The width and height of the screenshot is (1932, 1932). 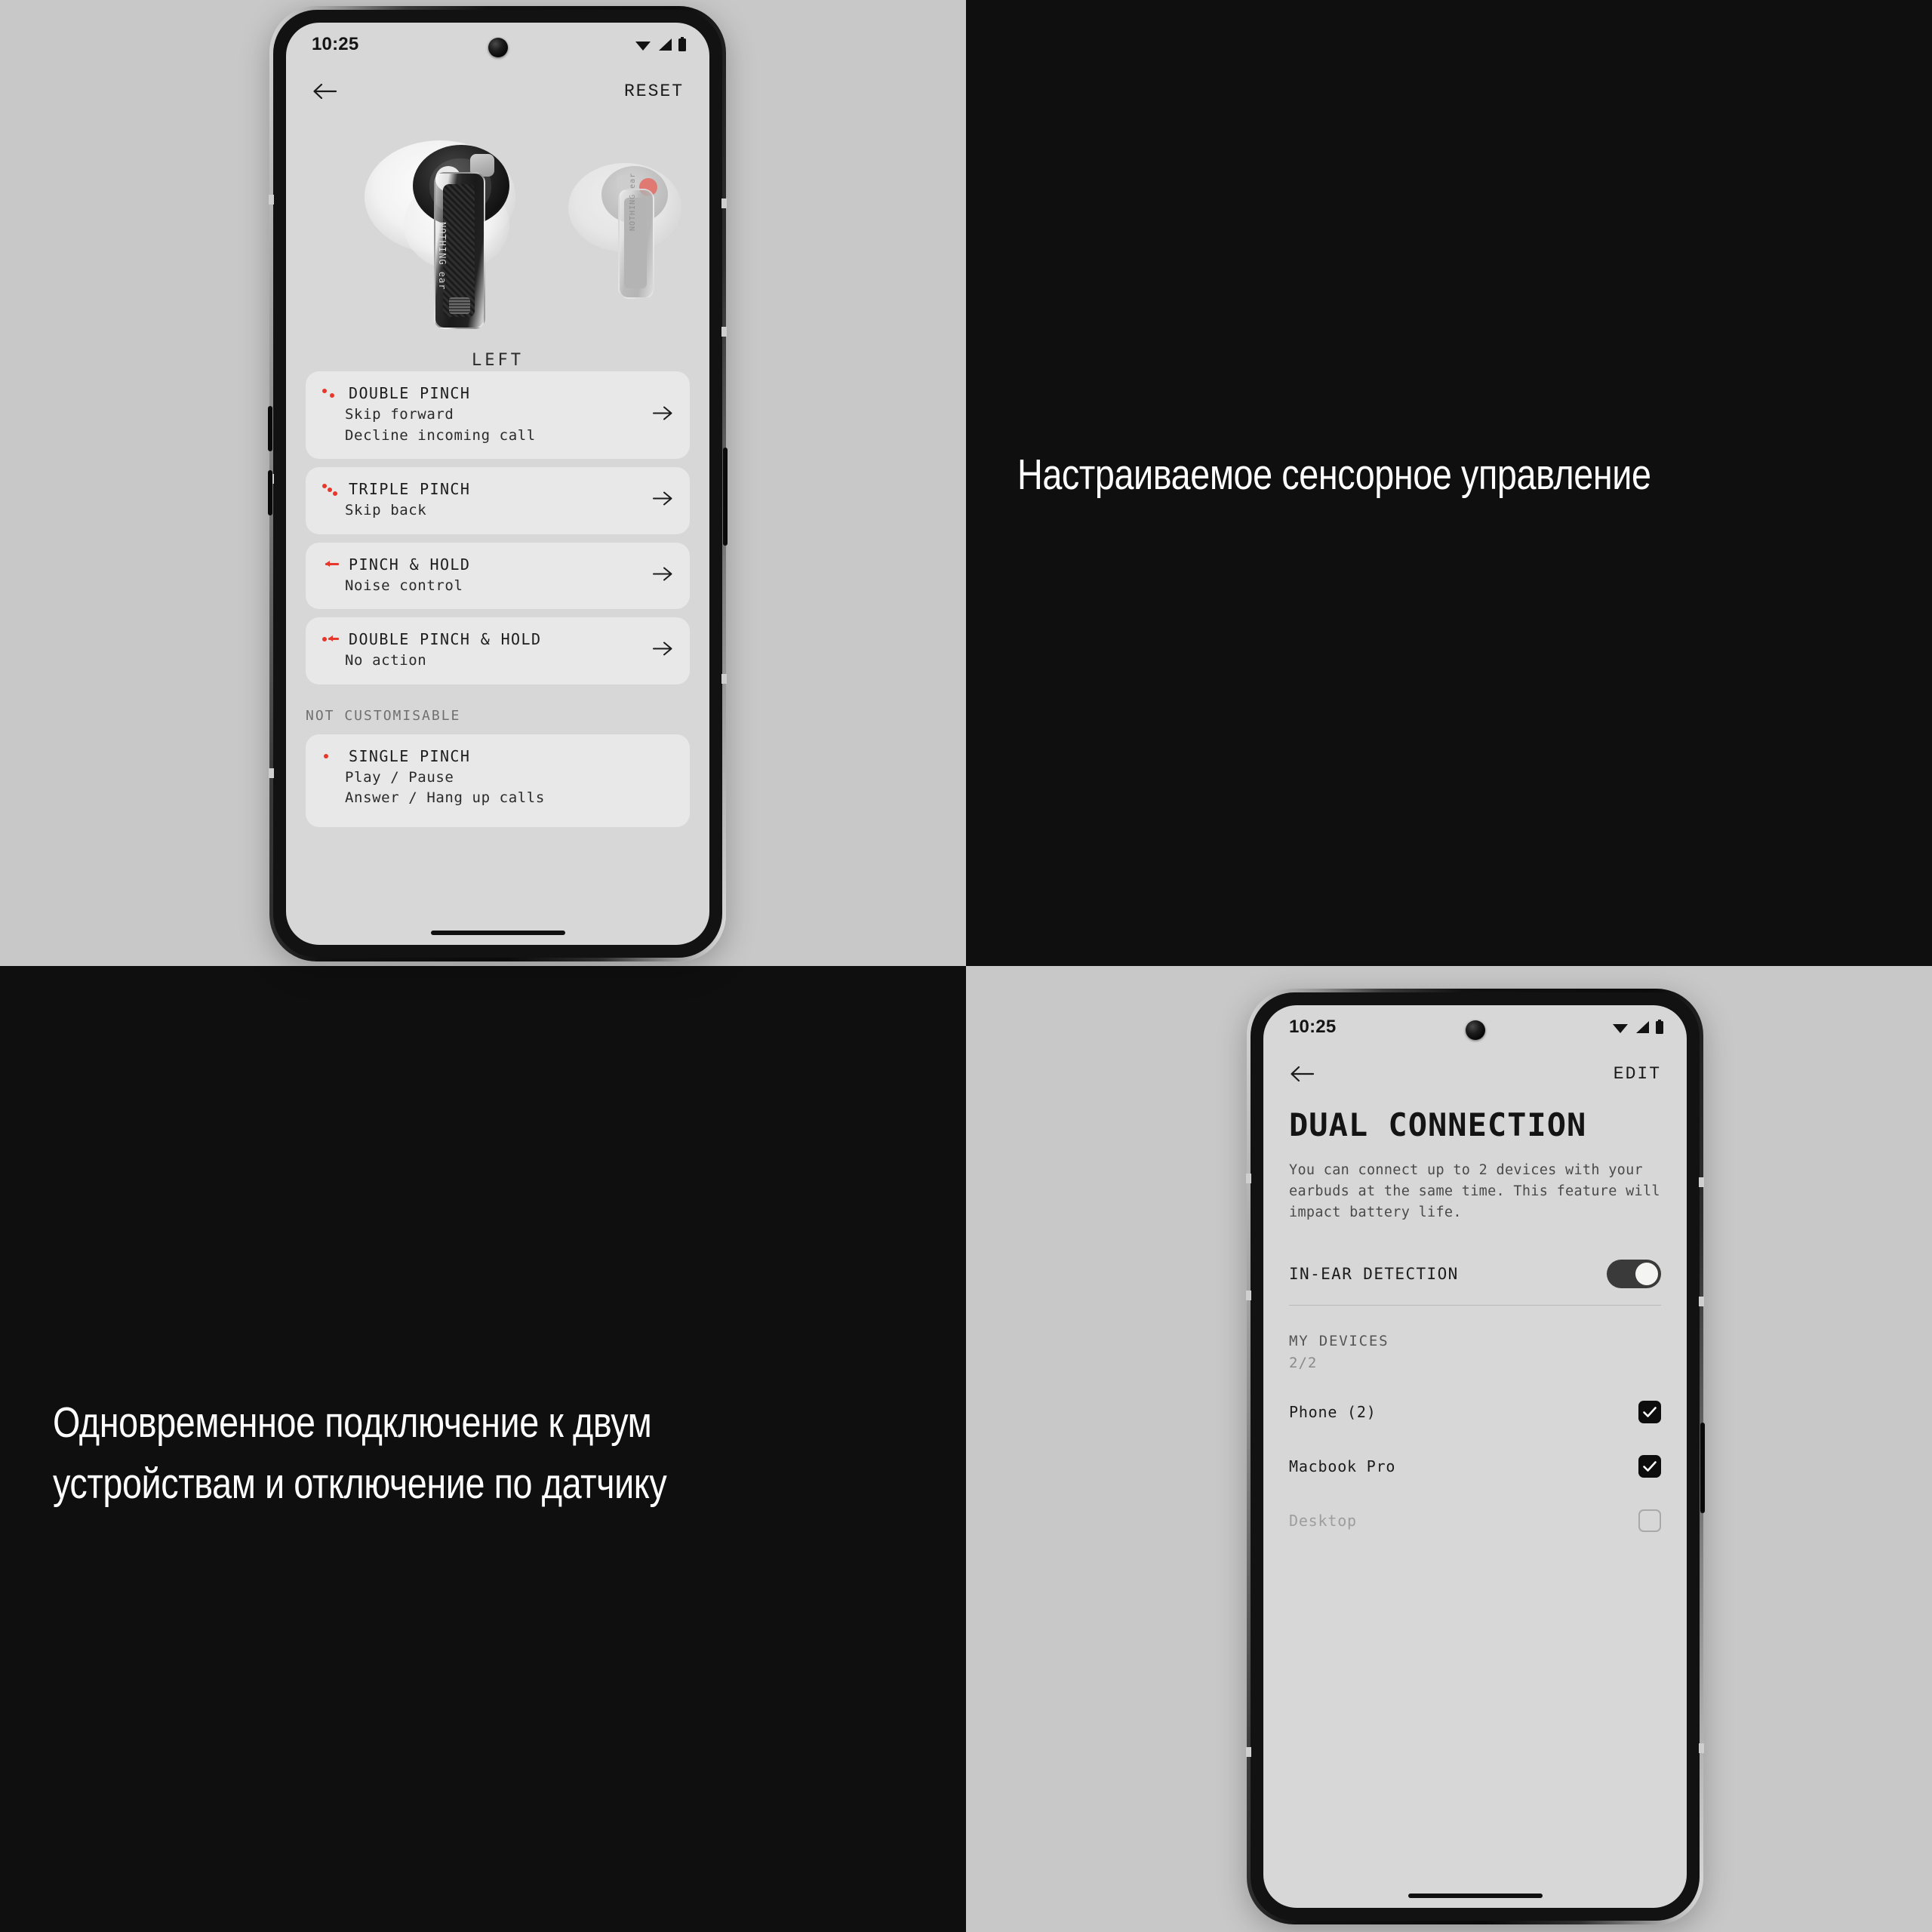 What do you see at coordinates (1333, 1412) in the screenshot?
I see `device-name: Phone (2)` at bounding box center [1333, 1412].